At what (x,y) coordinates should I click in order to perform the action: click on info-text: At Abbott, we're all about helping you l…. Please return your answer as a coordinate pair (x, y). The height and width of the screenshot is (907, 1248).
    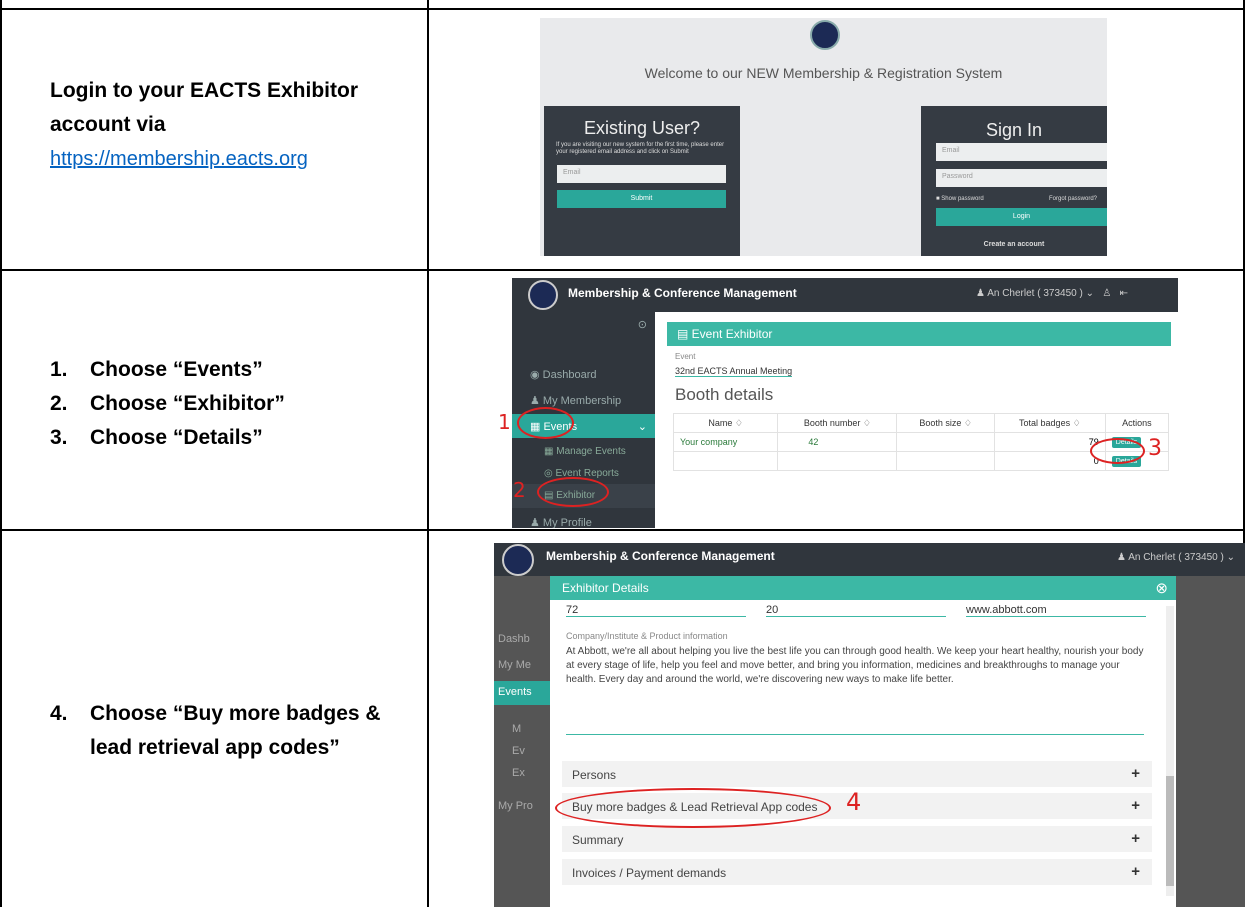
    Looking at the image, I should click on (855, 666).